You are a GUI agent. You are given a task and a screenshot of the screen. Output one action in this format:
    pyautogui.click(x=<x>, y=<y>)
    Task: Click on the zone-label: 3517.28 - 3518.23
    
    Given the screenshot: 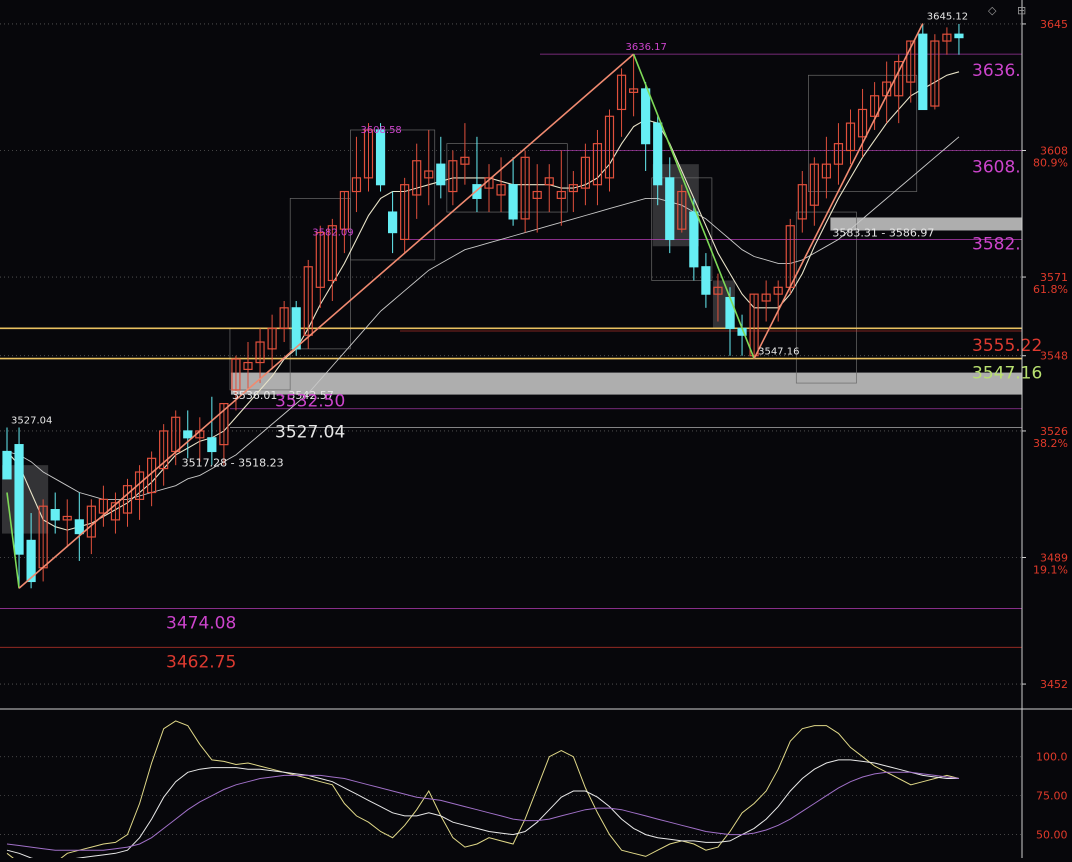 What is the action you would take?
    pyautogui.click(x=233, y=462)
    